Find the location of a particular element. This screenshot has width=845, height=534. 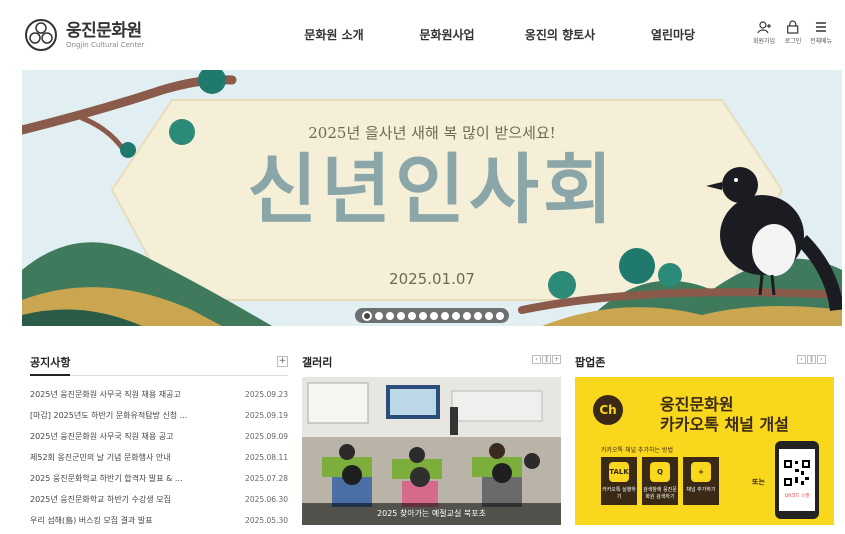

step-open-kakao: TALK 카카오톡 실행하기 is located at coordinates (619, 481).